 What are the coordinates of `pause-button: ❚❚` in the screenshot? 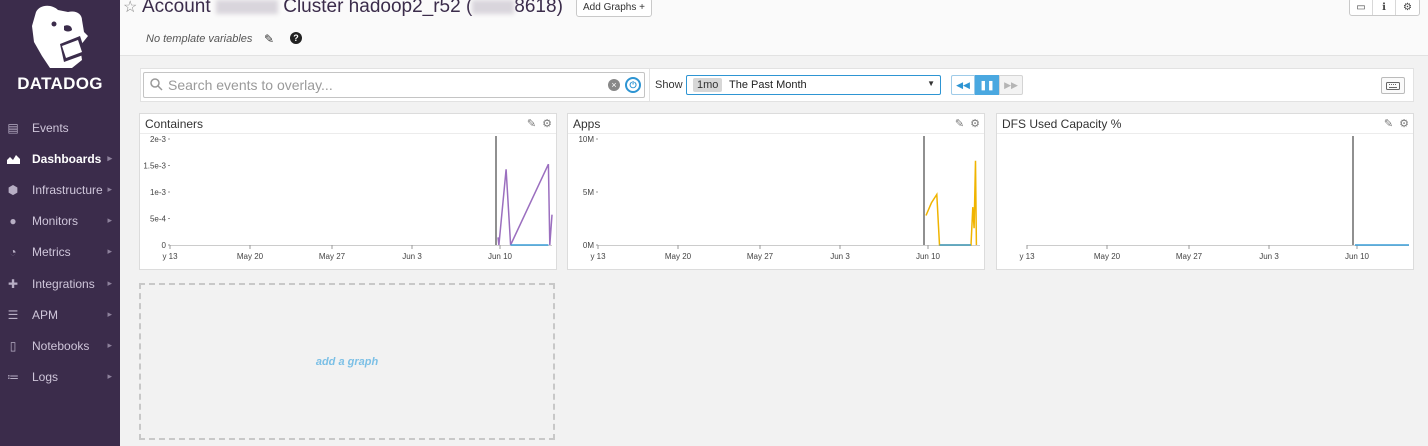 It's located at (987, 85).